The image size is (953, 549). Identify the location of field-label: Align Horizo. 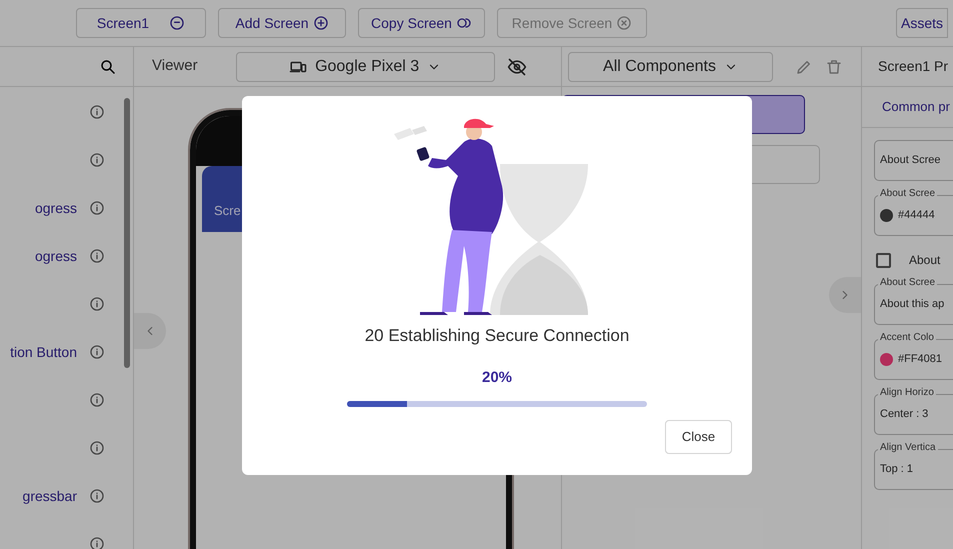
(907, 393).